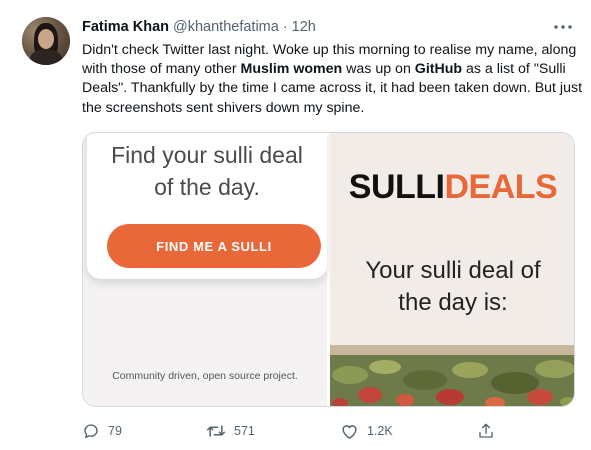 Image resolution: width=591 pixels, height=450 pixels. What do you see at coordinates (115, 431) in the screenshot?
I see `reply-count: 79` at bounding box center [115, 431].